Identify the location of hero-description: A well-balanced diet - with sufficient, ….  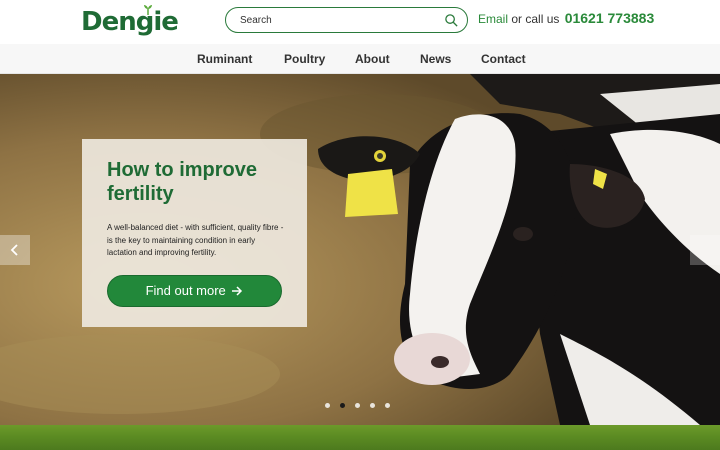
(195, 240).